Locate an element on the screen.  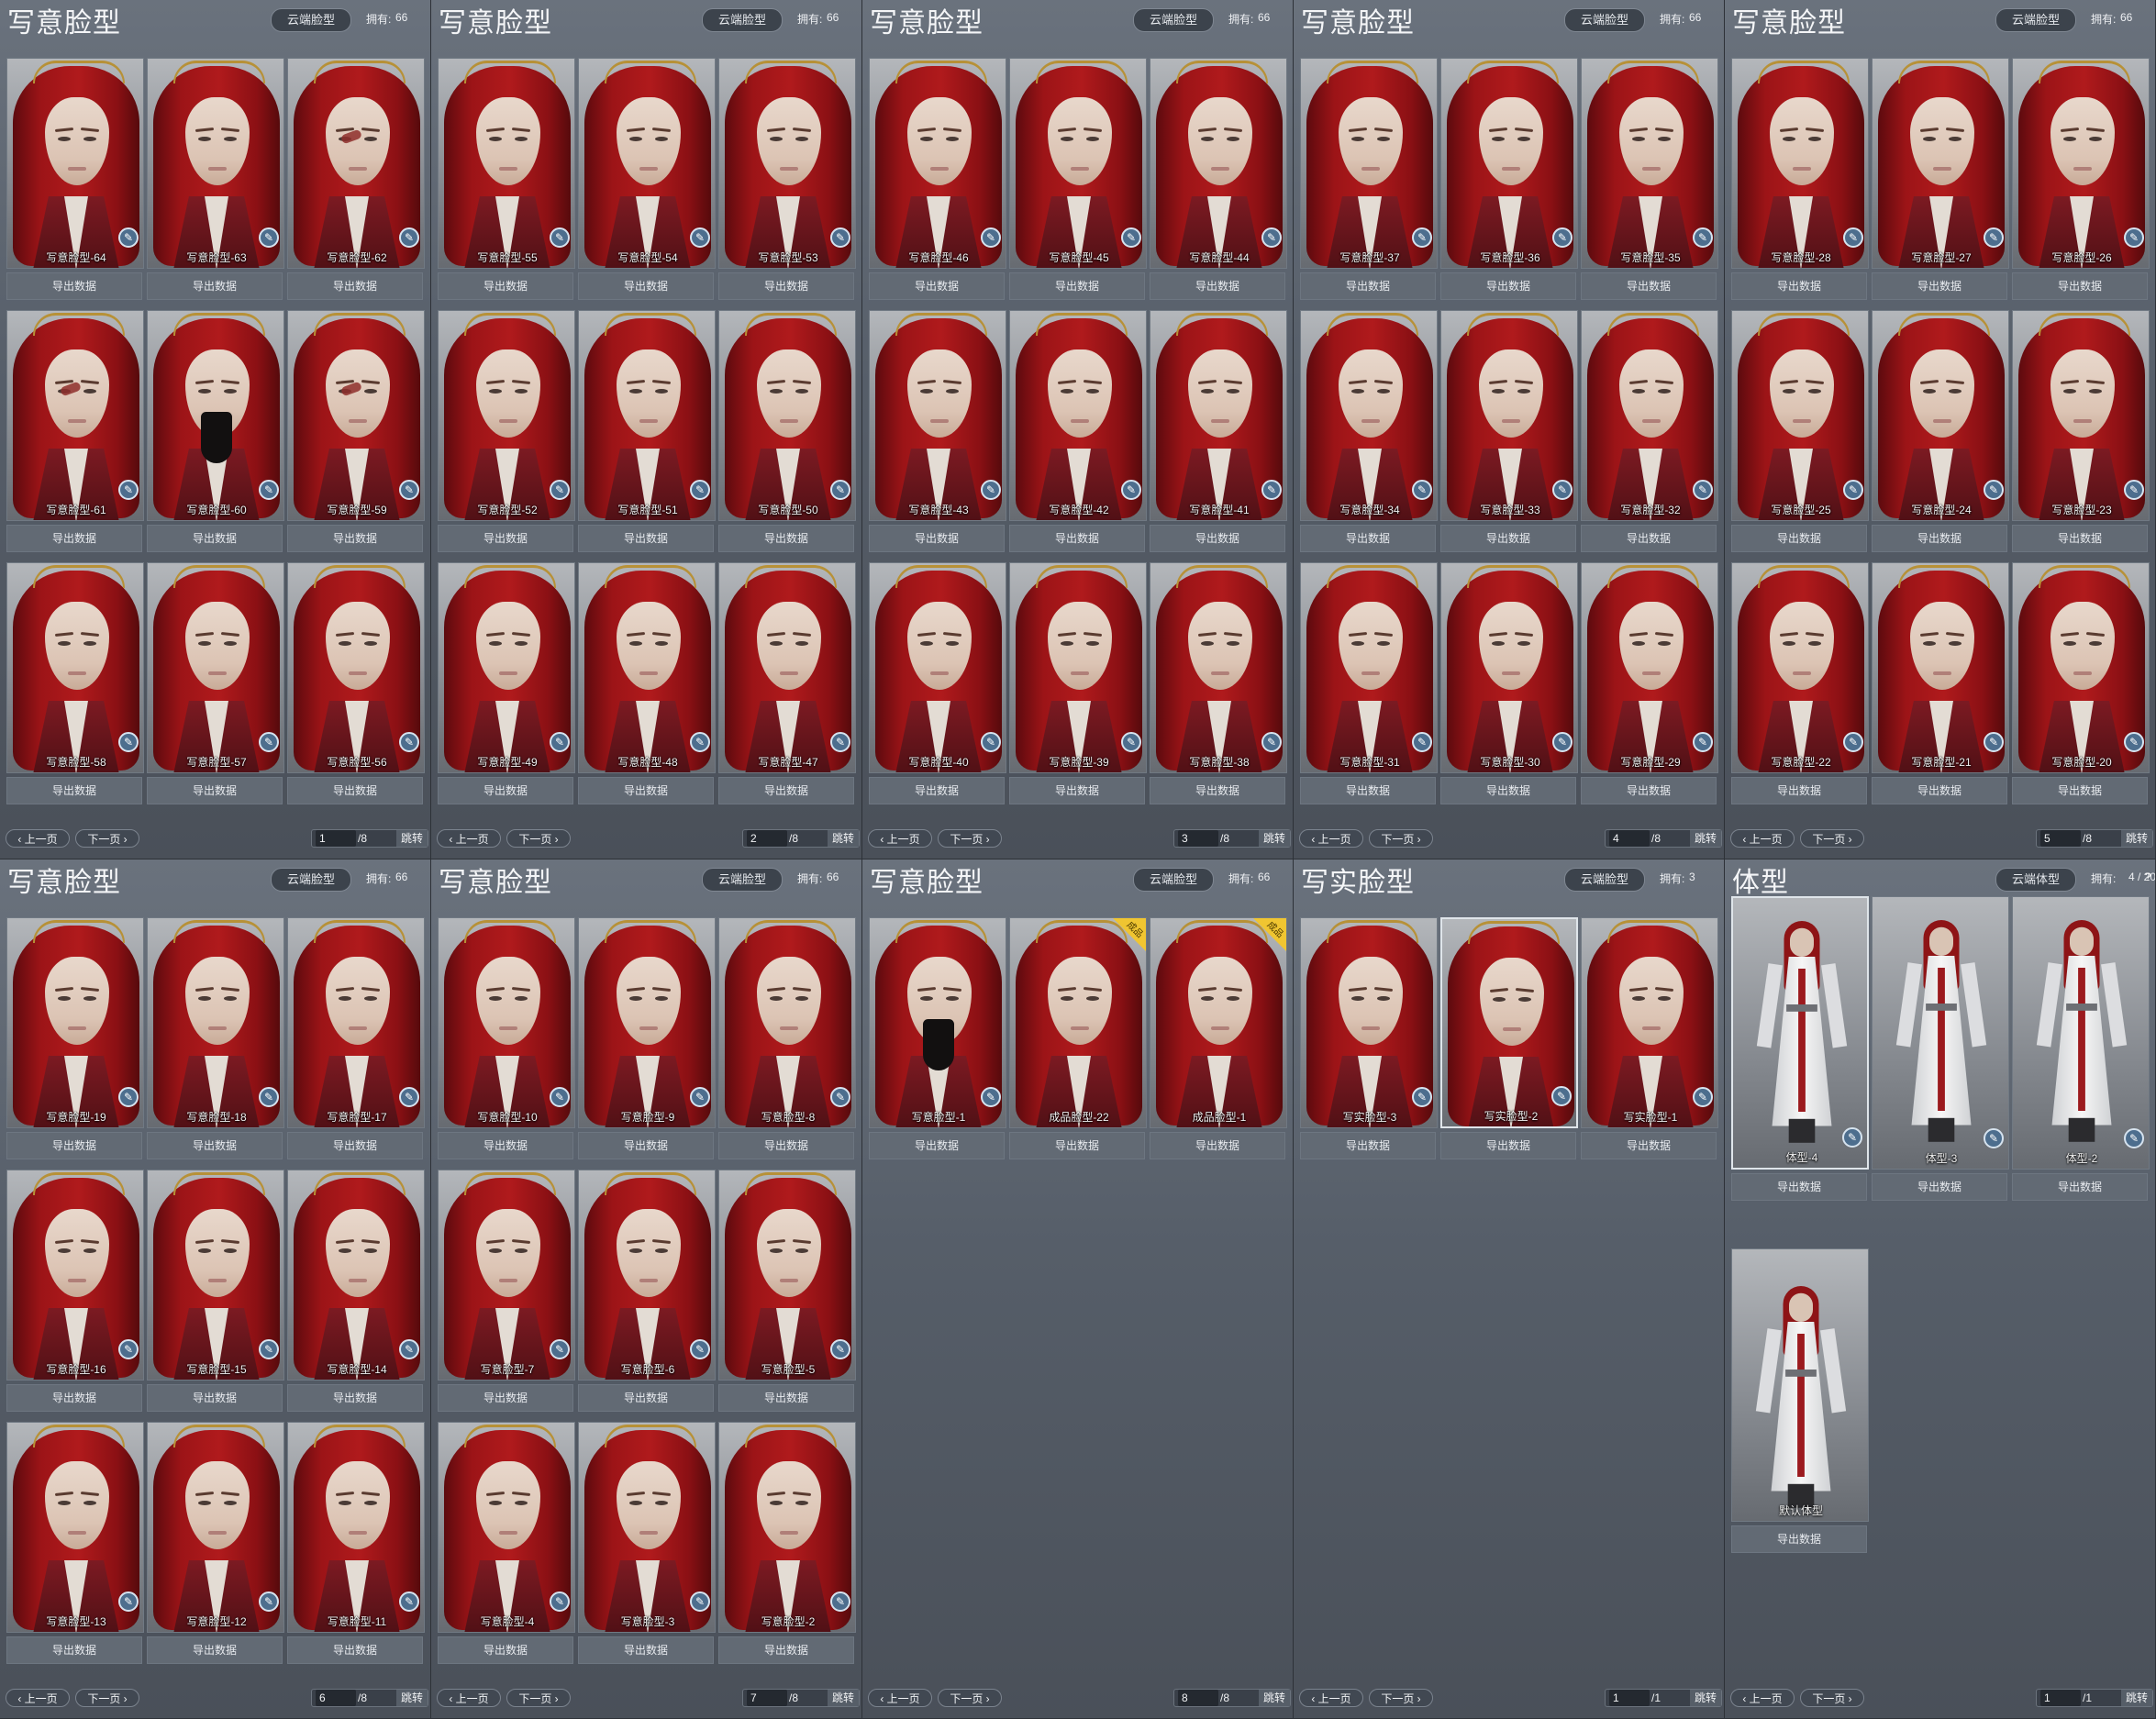
profile-card: ✎ 写意脸型-39 导出数据 is located at coordinates (1078, 683).